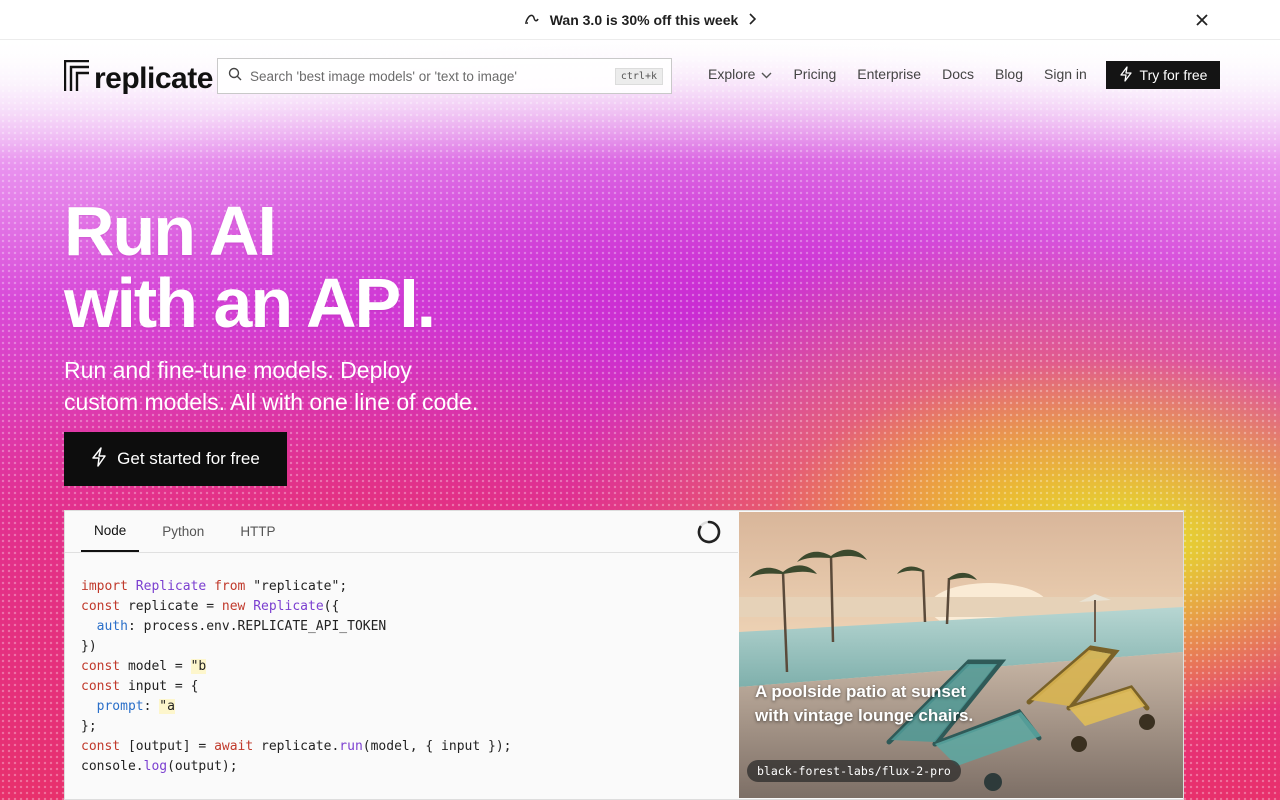 The height and width of the screenshot is (800, 1280). Describe the element at coordinates (532, 20) in the screenshot. I see `announcement-icon` at that location.